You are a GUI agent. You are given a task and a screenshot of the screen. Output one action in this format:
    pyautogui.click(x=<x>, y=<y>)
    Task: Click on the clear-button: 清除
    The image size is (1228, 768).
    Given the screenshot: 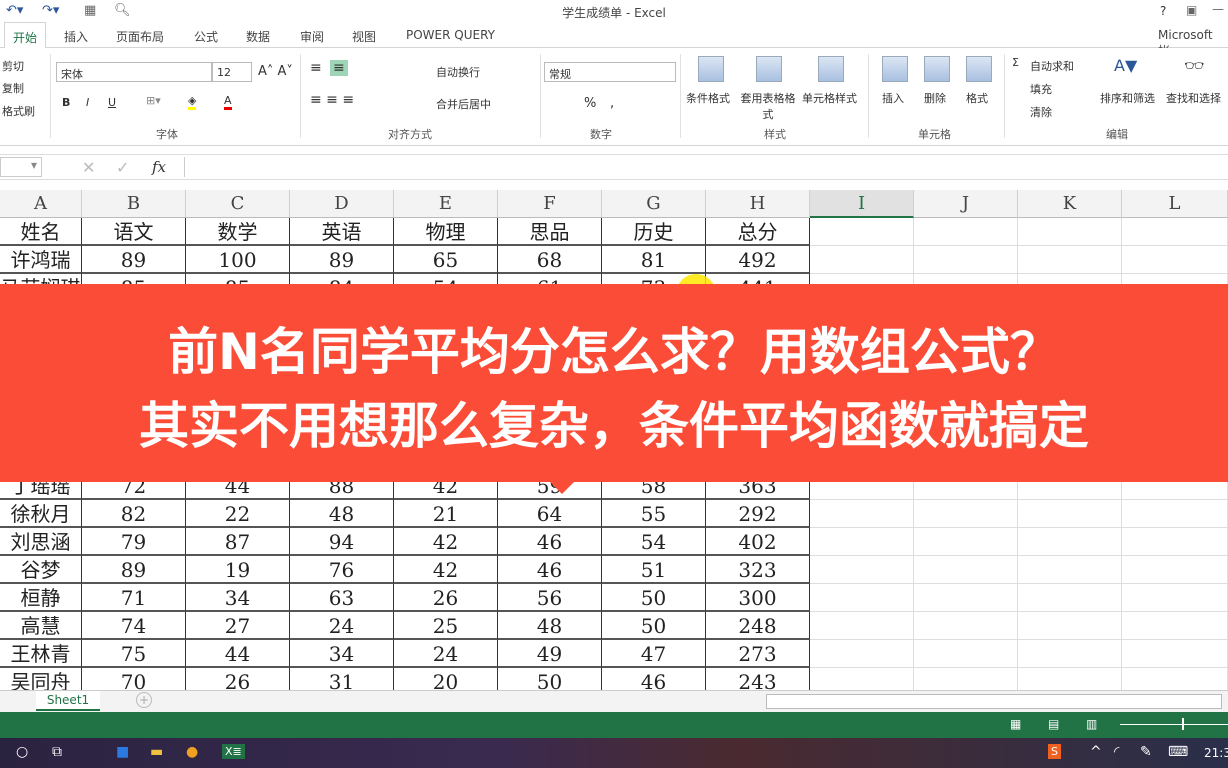 What is the action you would take?
    pyautogui.click(x=1041, y=112)
    